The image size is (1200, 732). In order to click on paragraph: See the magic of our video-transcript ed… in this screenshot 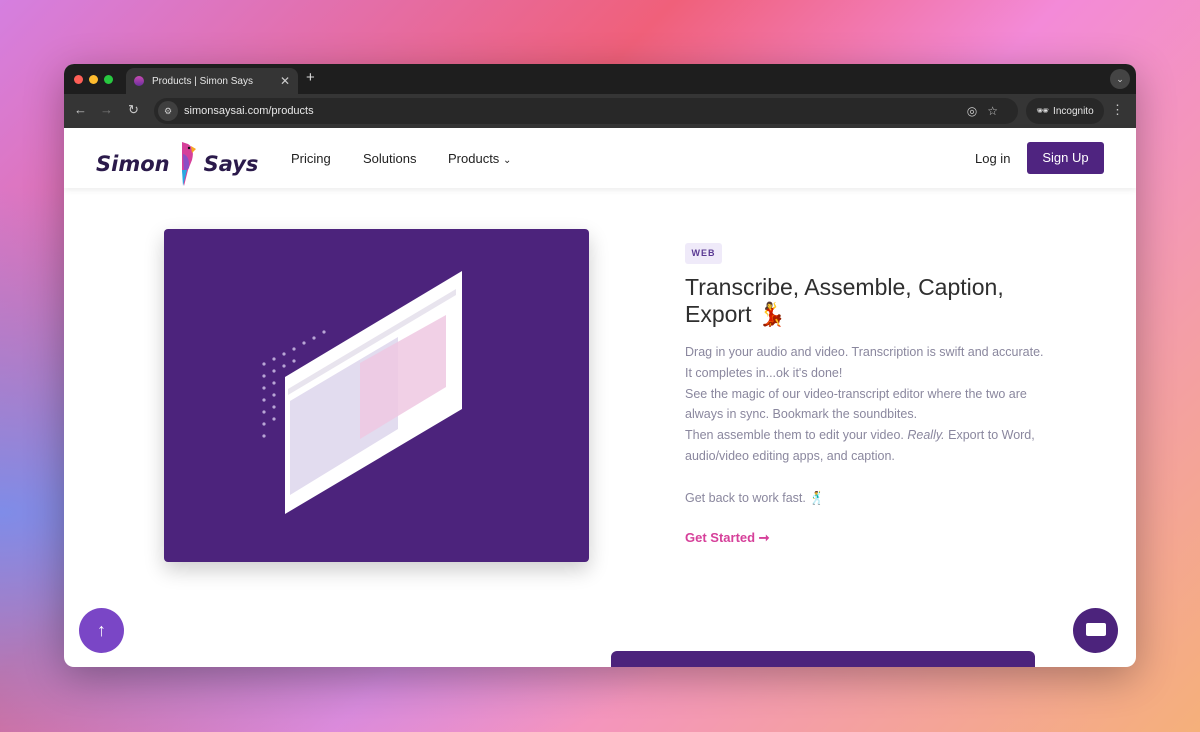, I will do `click(856, 404)`.